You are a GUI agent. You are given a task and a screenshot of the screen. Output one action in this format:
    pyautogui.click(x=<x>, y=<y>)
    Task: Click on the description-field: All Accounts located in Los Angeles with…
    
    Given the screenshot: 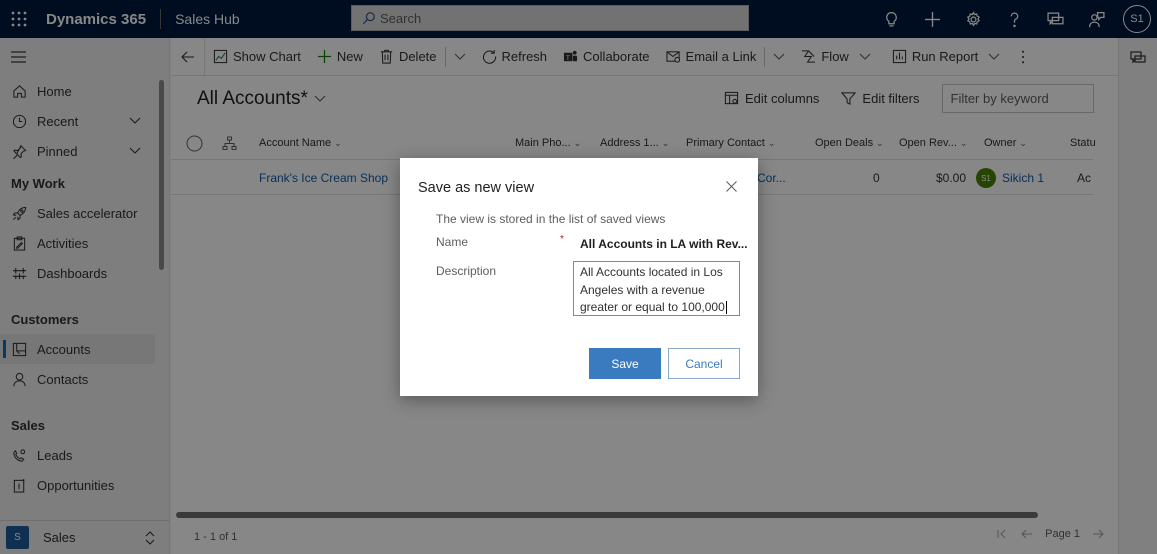 What is the action you would take?
    pyautogui.click(x=656, y=288)
    